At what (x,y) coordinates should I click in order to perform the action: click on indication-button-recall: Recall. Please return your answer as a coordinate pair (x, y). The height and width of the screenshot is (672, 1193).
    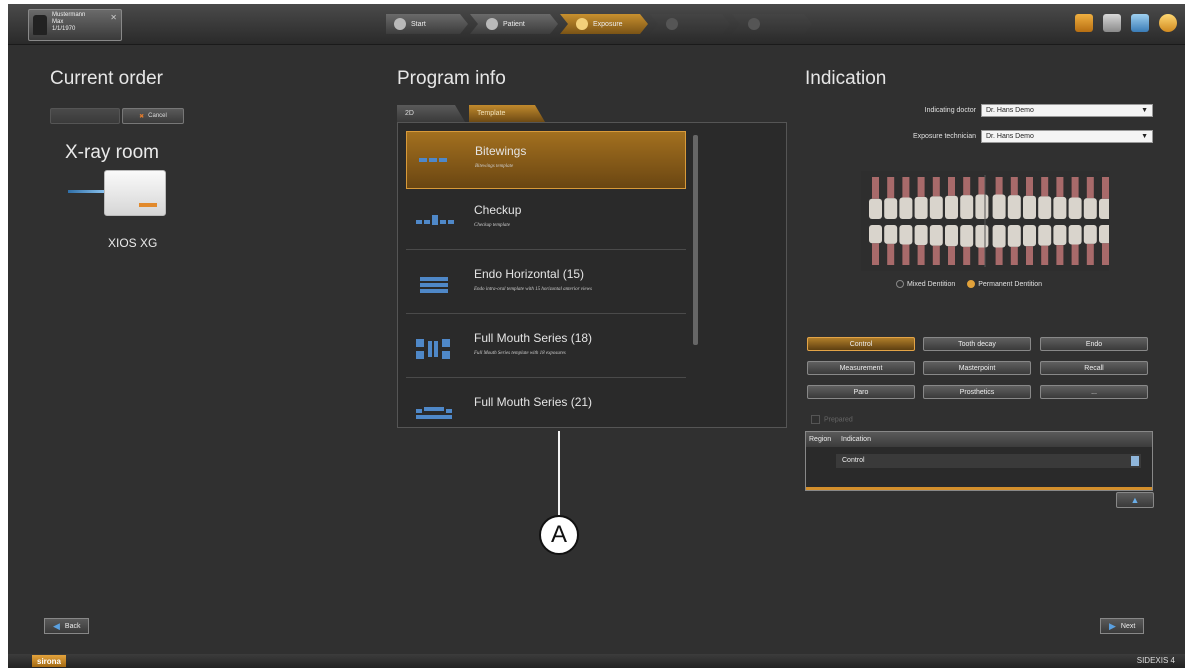
    Looking at the image, I should click on (1094, 368).